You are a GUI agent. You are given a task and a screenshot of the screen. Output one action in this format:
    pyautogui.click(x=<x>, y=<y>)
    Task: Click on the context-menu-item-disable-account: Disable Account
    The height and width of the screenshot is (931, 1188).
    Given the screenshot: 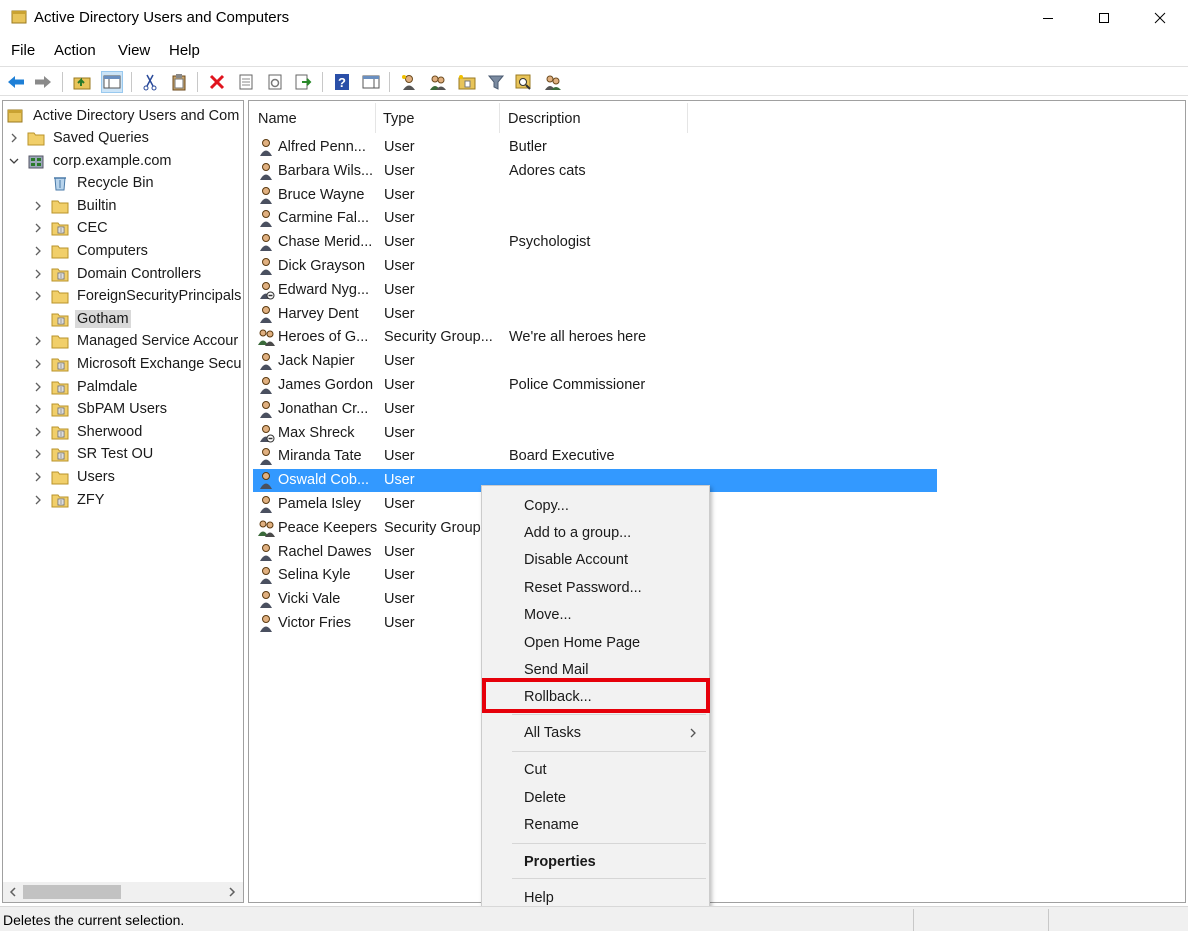 What is the action you would take?
    pyautogui.click(x=595, y=561)
    